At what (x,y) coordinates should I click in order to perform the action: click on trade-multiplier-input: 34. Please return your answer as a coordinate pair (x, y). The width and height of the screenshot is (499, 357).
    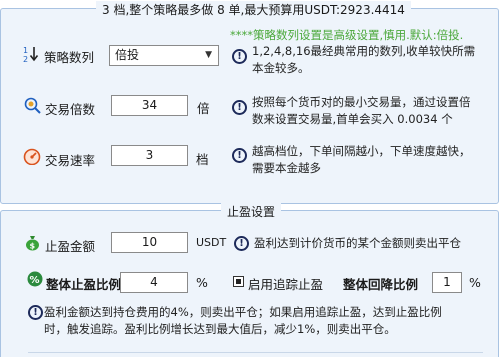
    Looking at the image, I should click on (149, 105).